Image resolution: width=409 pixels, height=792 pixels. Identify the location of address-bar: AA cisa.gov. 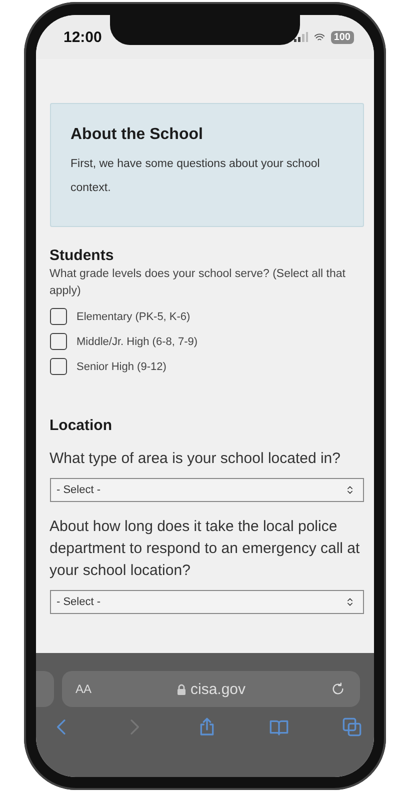
(211, 689).